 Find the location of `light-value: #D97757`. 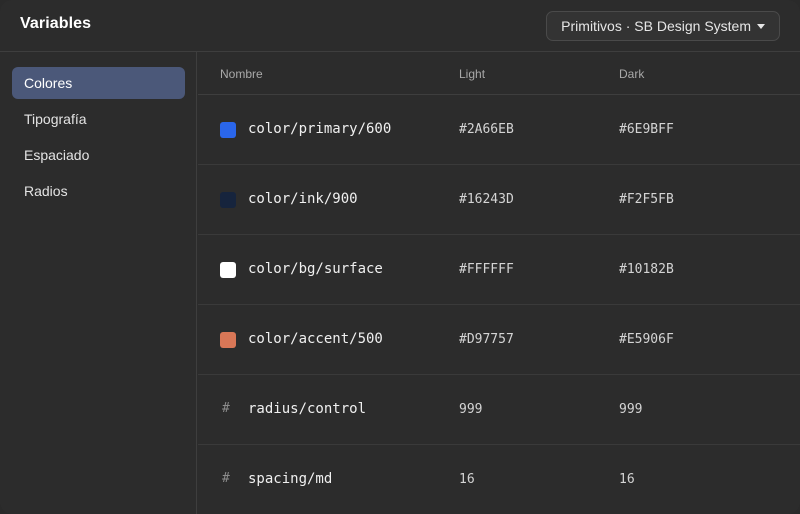

light-value: #D97757 is located at coordinates (486, 339).